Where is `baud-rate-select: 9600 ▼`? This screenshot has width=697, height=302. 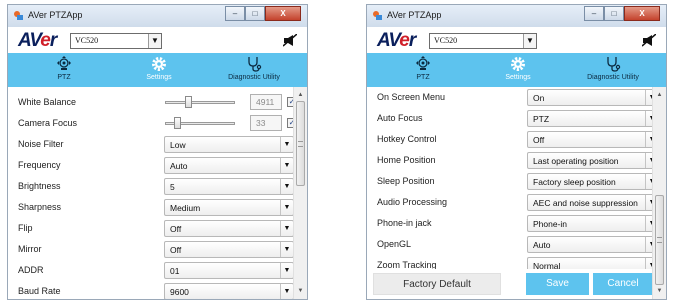 baud-rate-select: 9600 ▼ is located at coordinates (228, 291).